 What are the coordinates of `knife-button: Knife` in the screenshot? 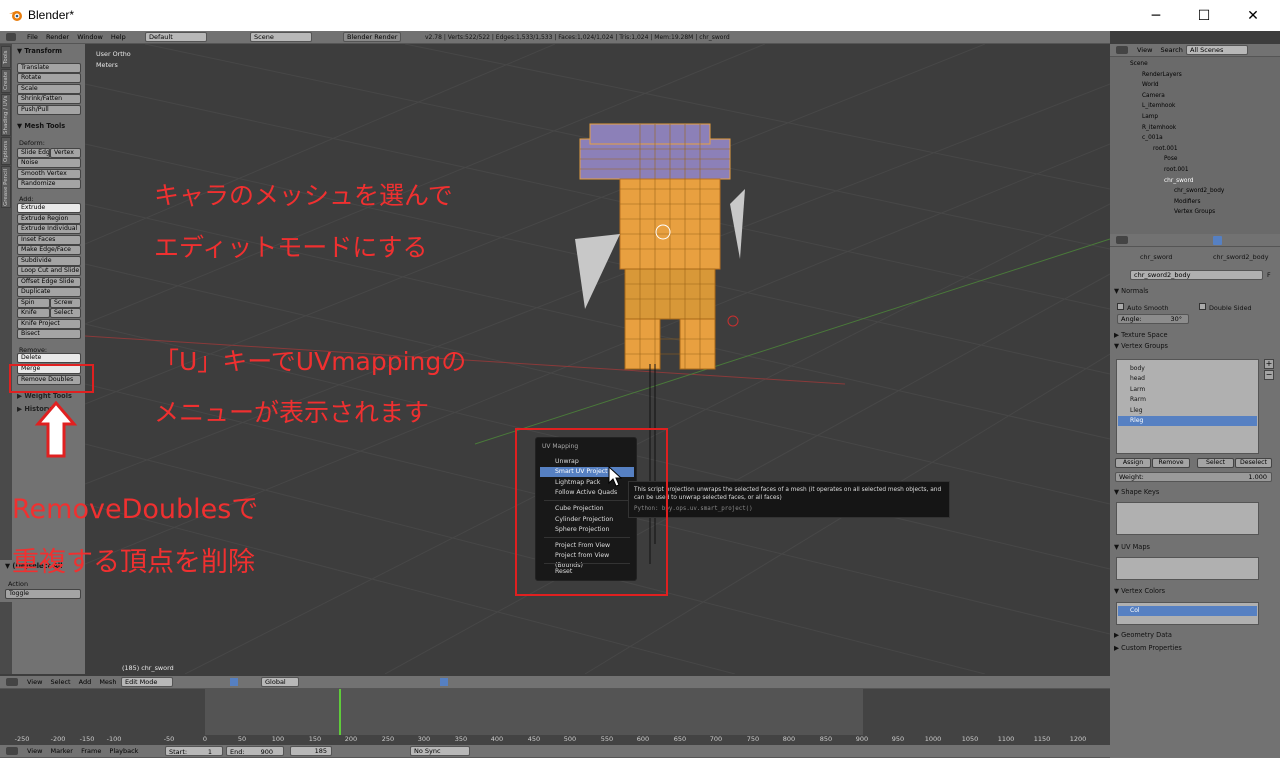 It's located at (33, 313).